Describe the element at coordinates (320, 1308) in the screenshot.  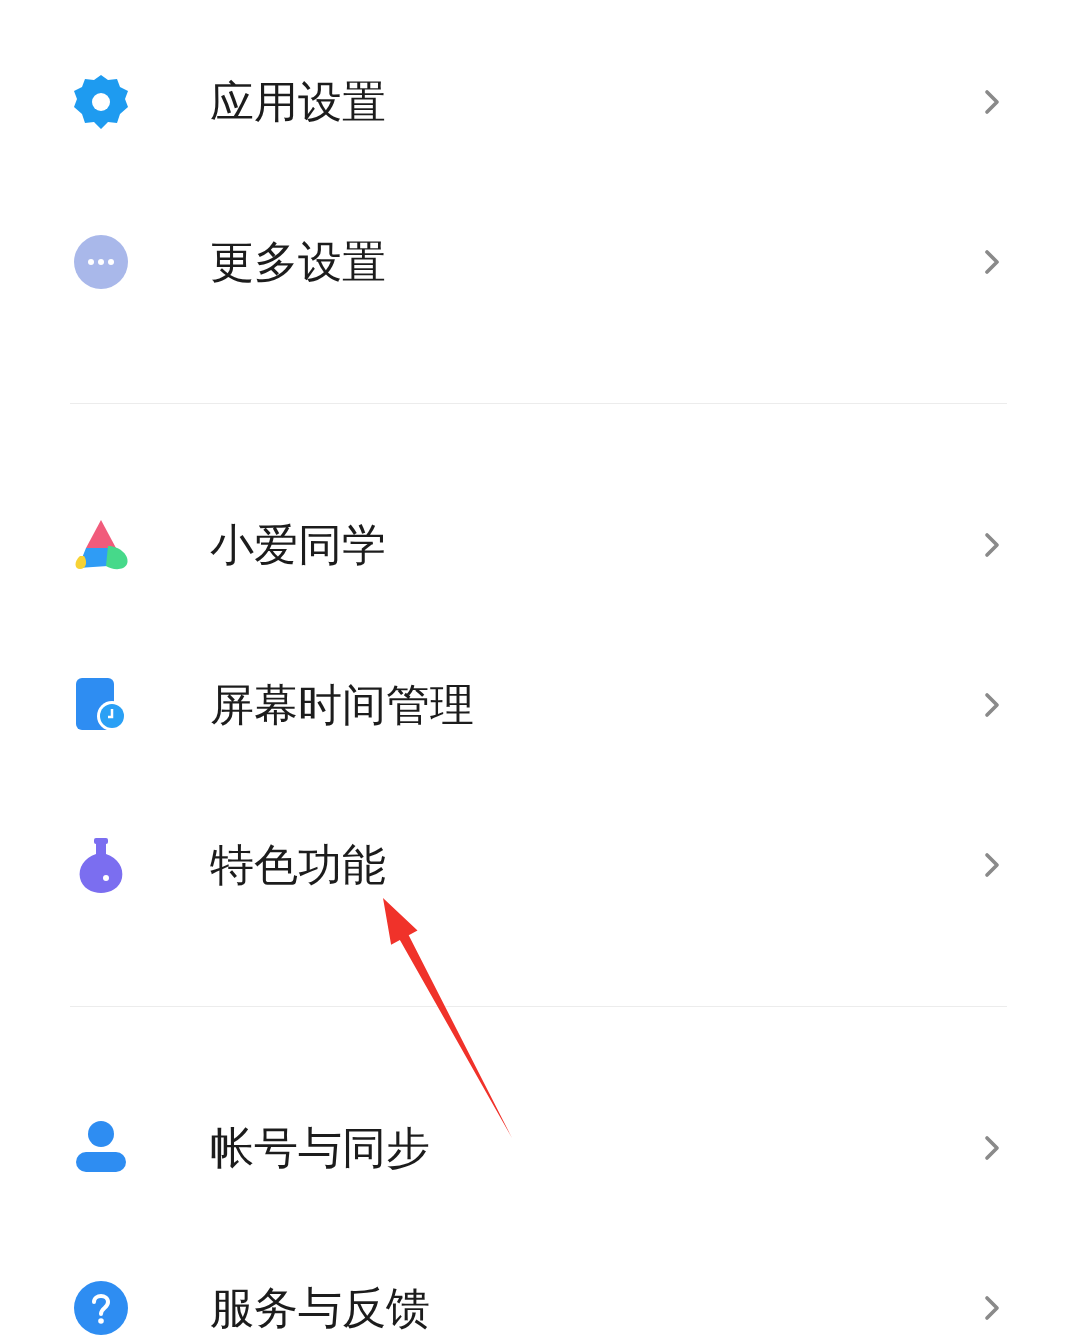
I see `row-label: 服务与反馈` at that location.